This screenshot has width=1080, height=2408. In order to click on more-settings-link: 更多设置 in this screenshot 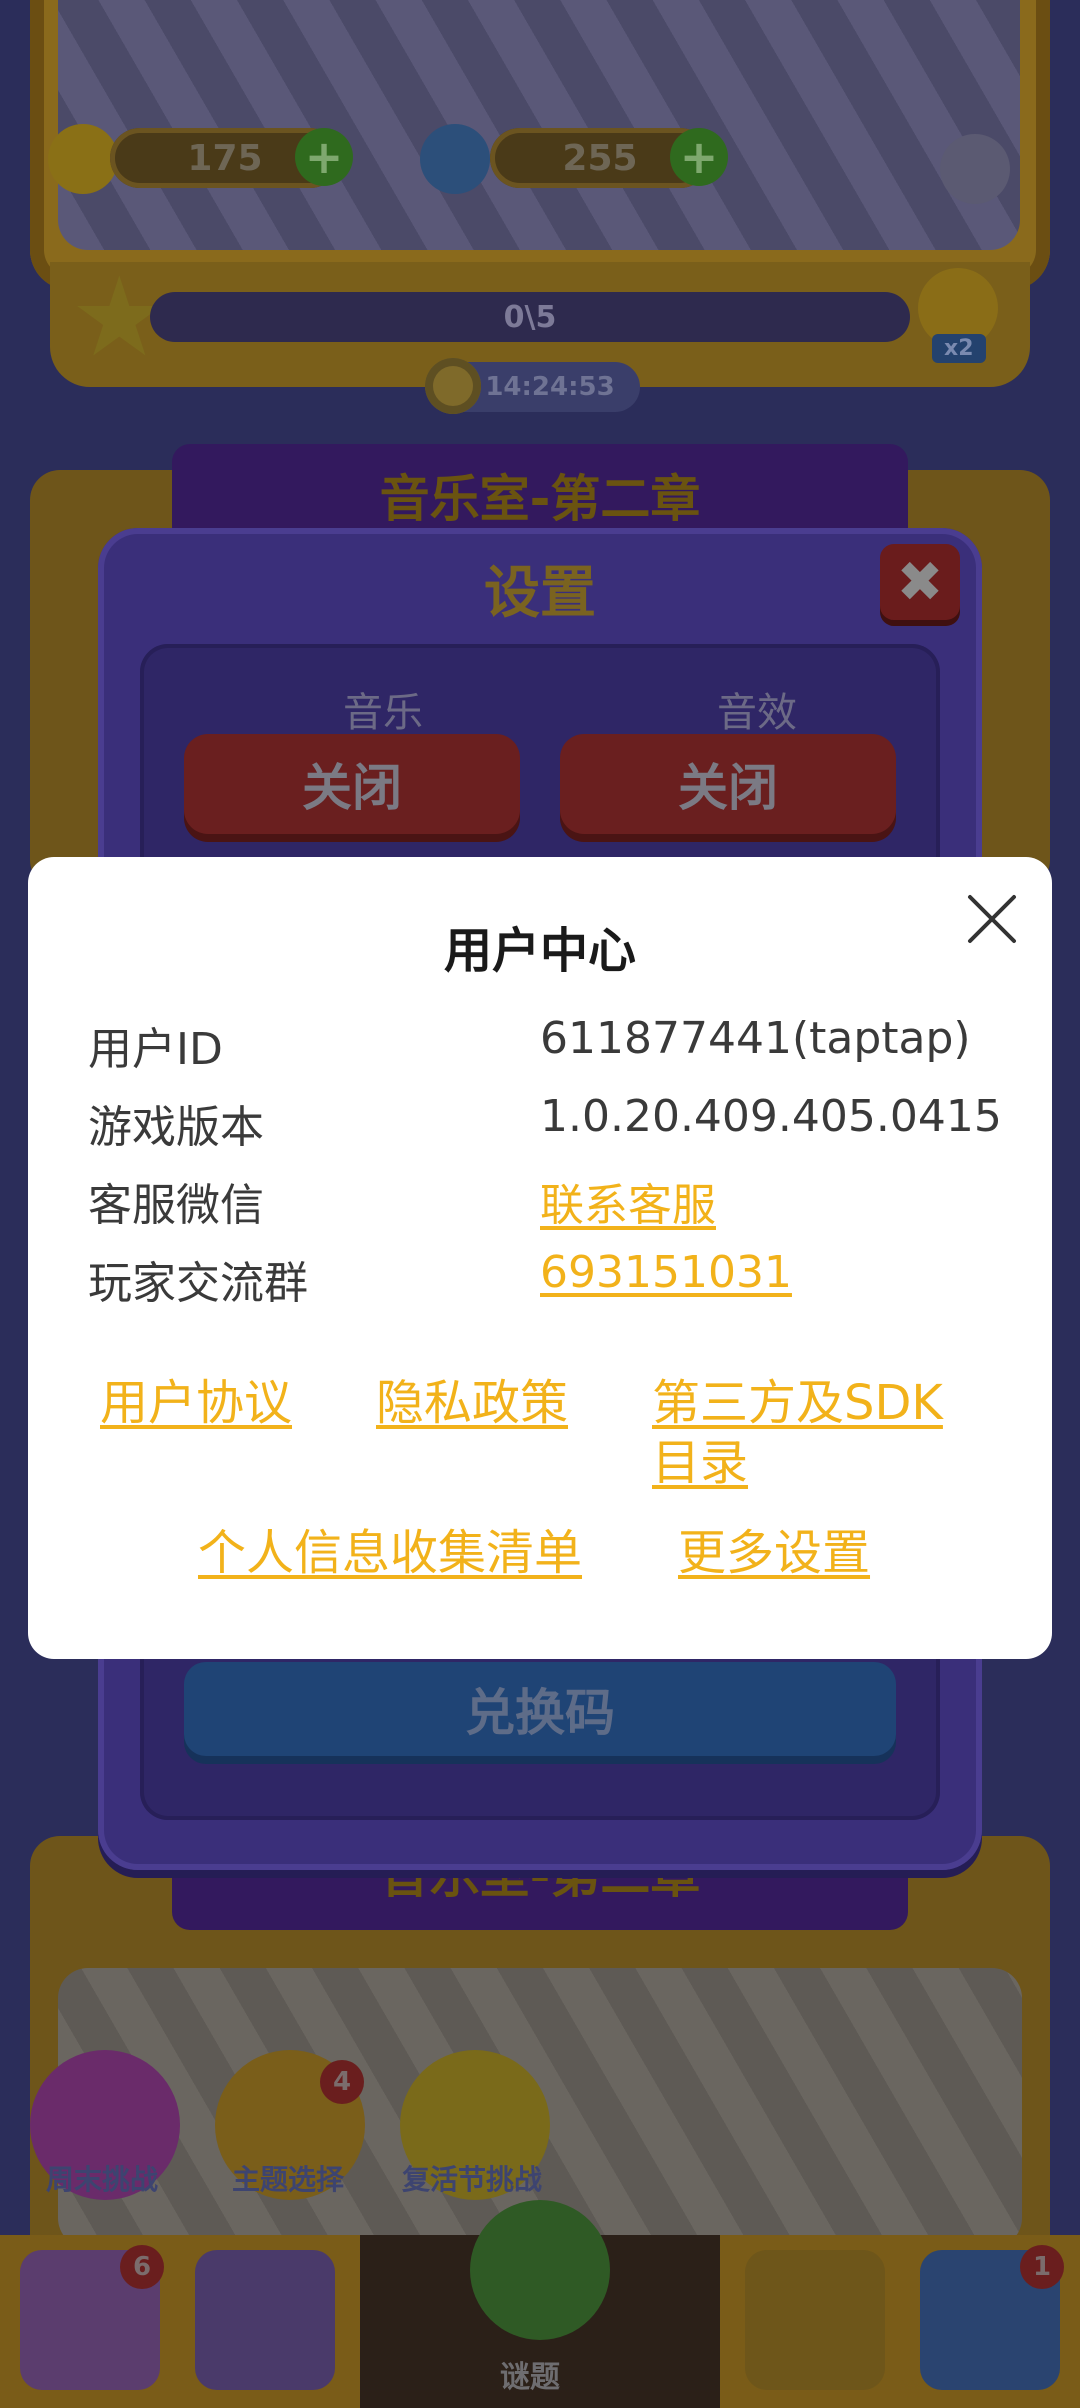, I will do `click(774, 1553)`.